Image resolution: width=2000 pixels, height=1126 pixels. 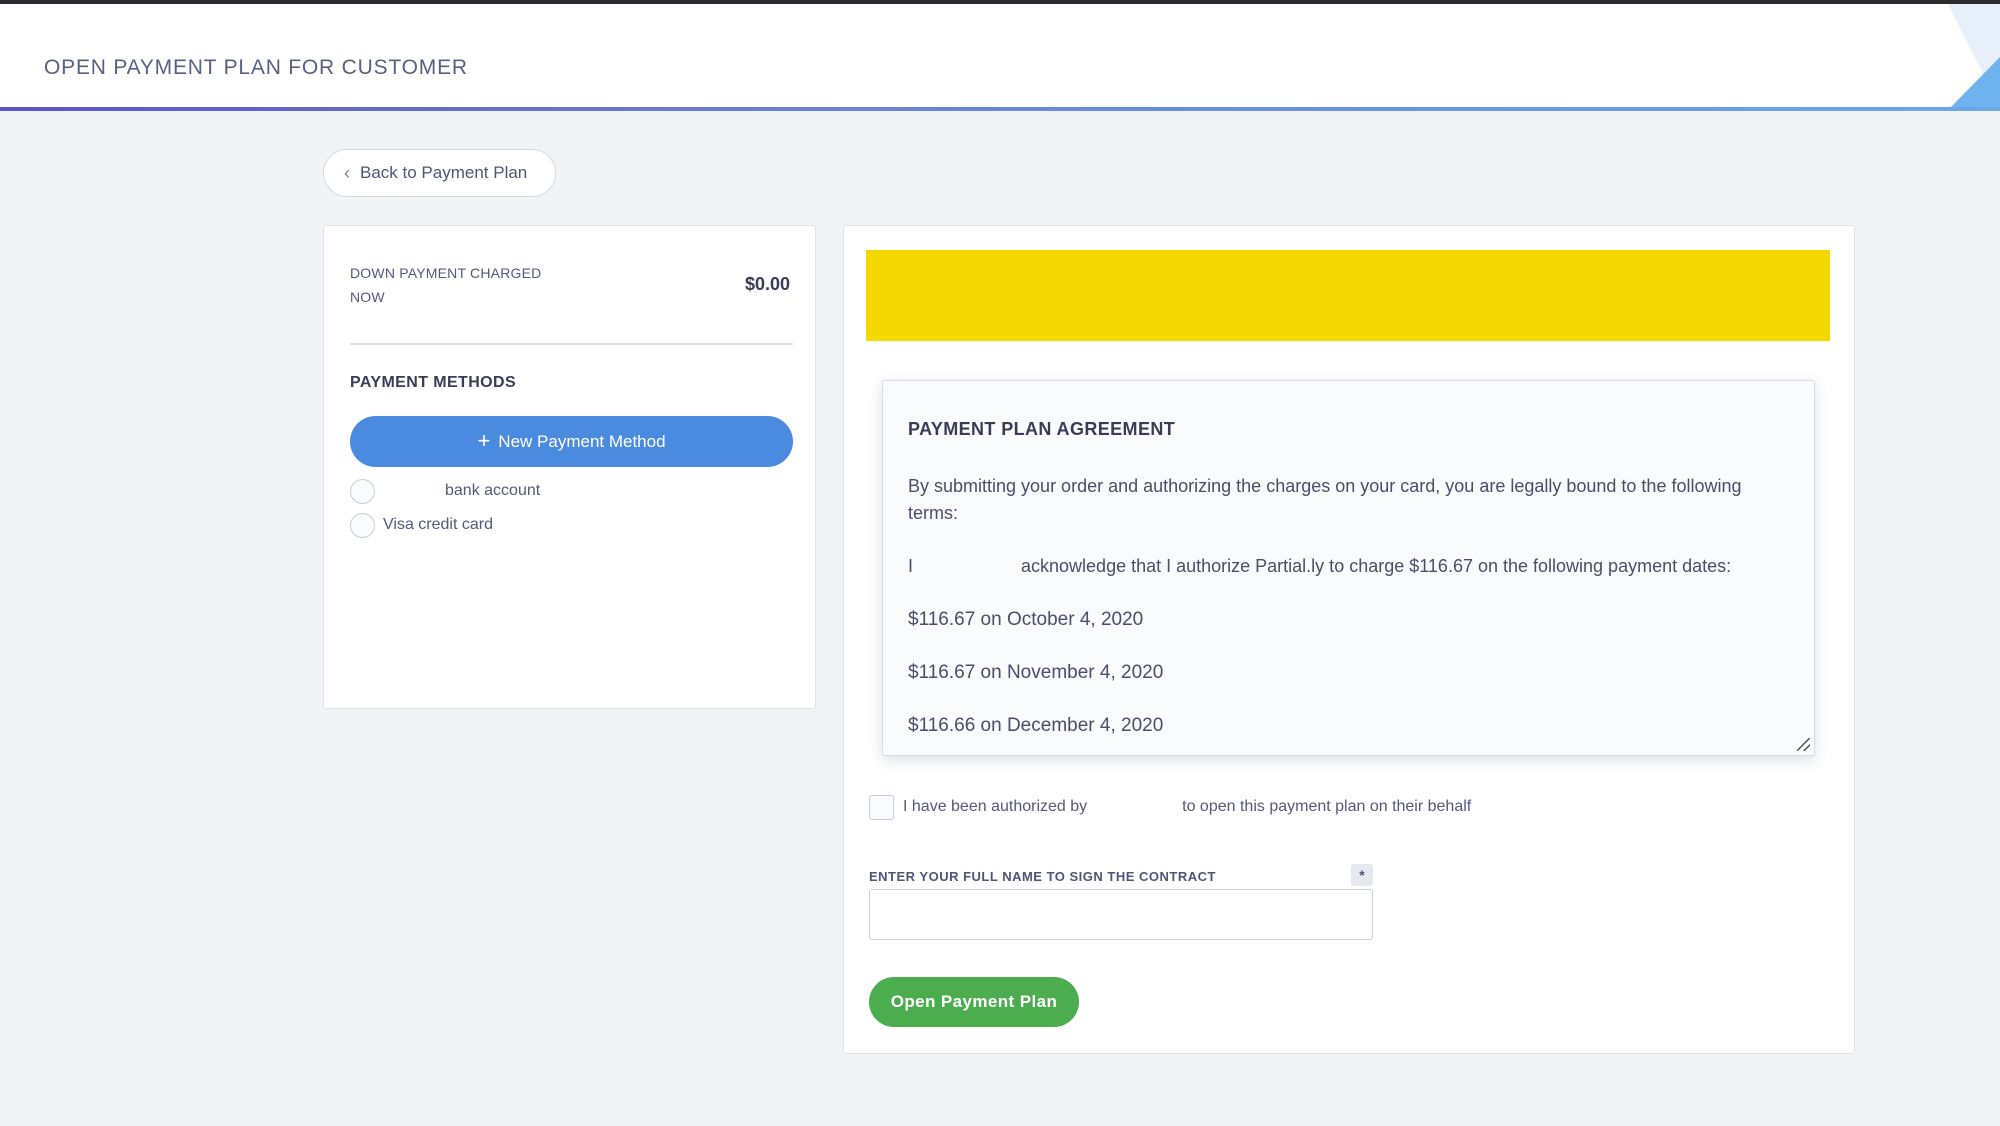 I want to click on full-name-input, so click(x=1121, y=914).